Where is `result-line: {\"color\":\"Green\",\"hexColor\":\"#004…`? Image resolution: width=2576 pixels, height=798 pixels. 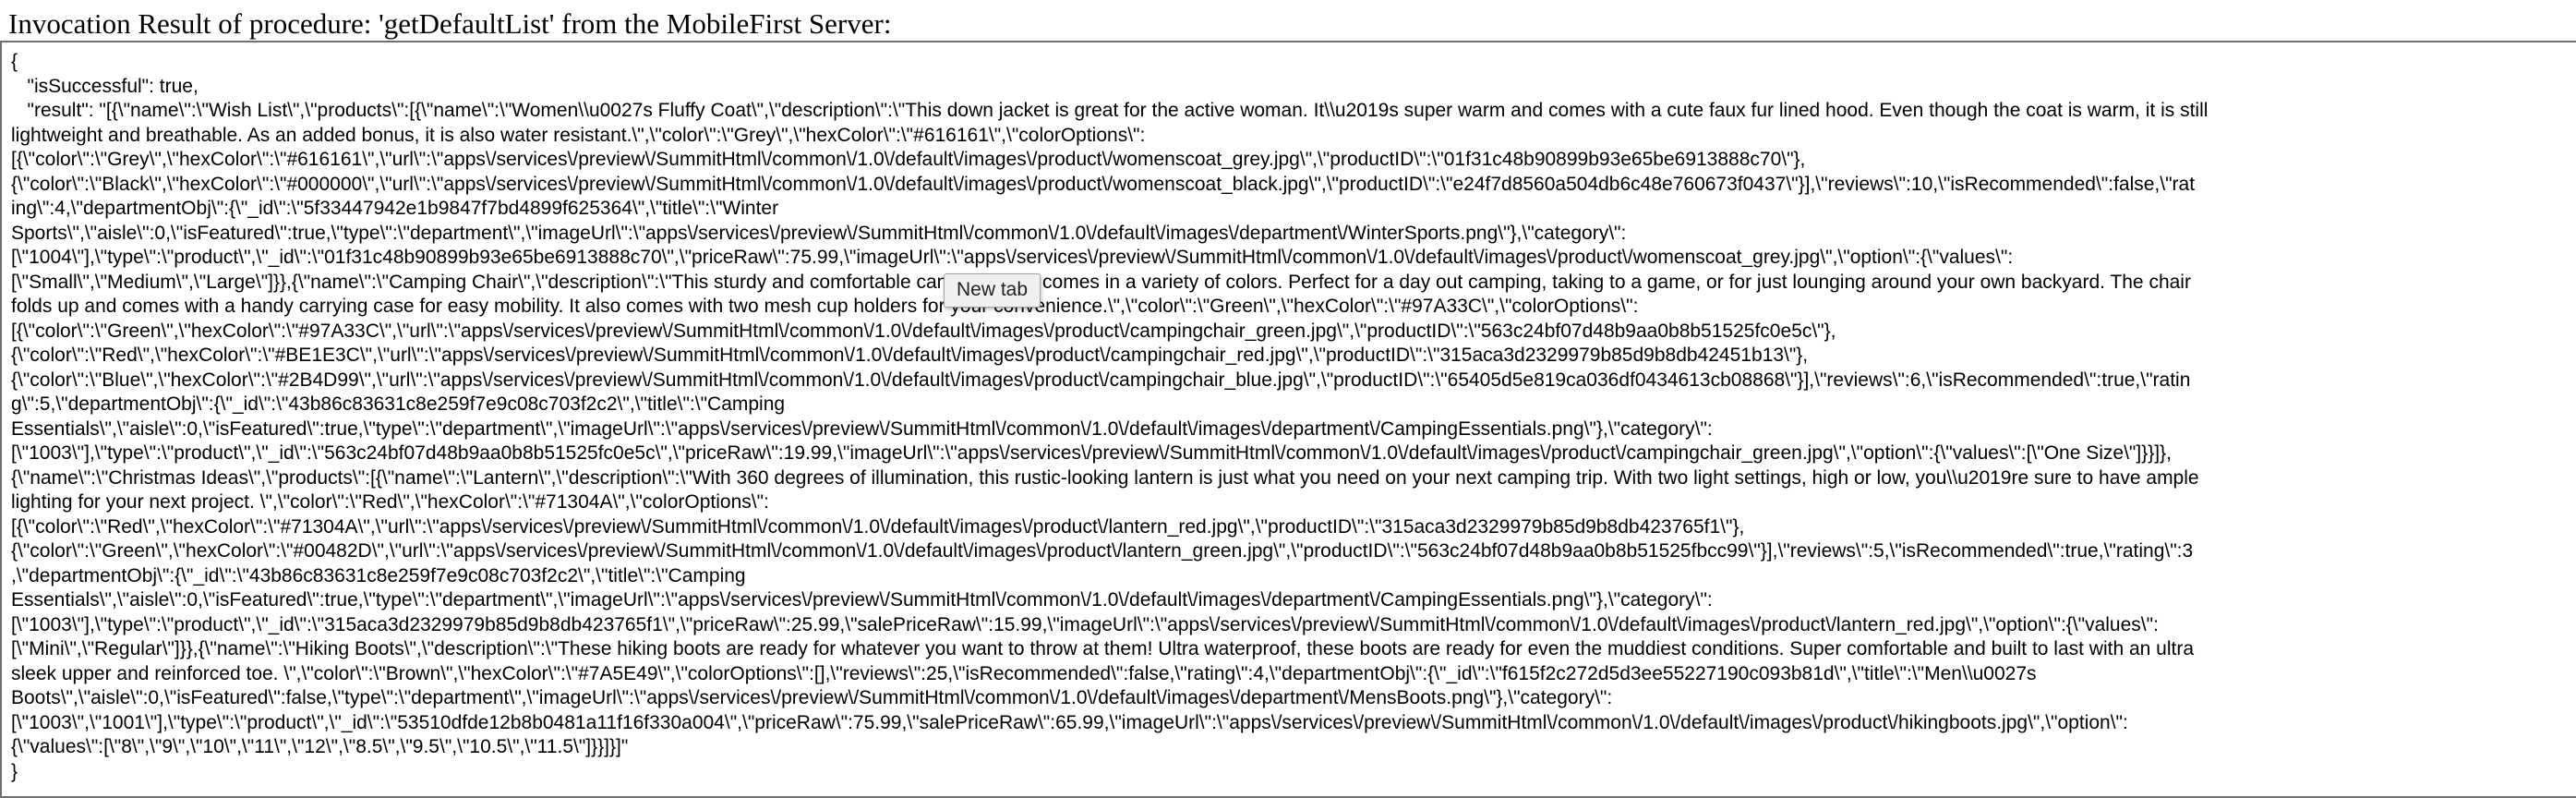
result-line: {\"color\":\"Green\",\"hexColor\":\"#004… is located at coordinates (1102, 551).